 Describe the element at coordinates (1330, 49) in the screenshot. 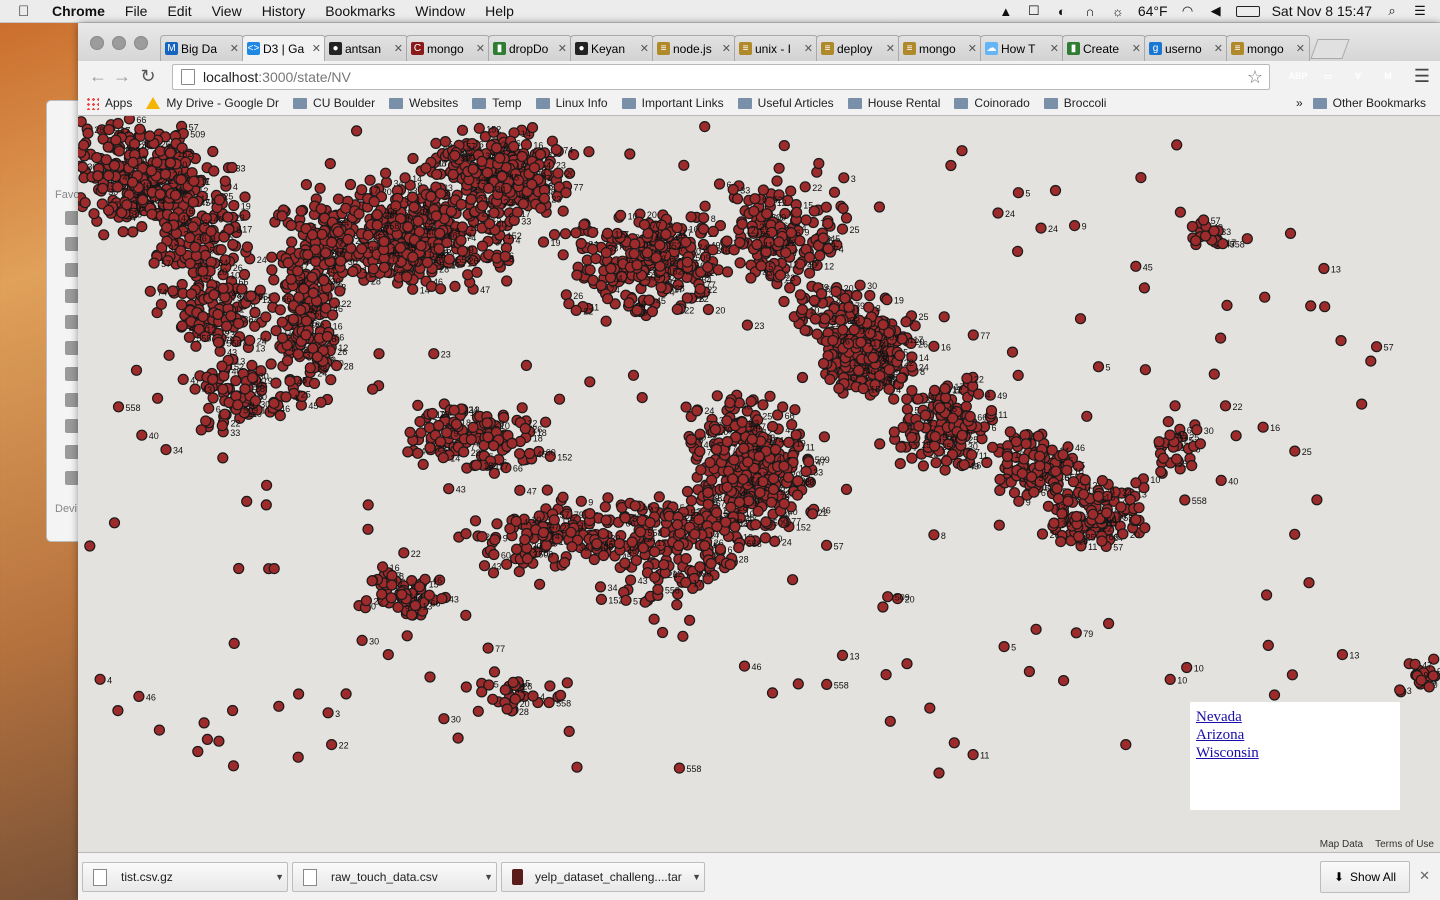

I see `new-tab-button` at that location.